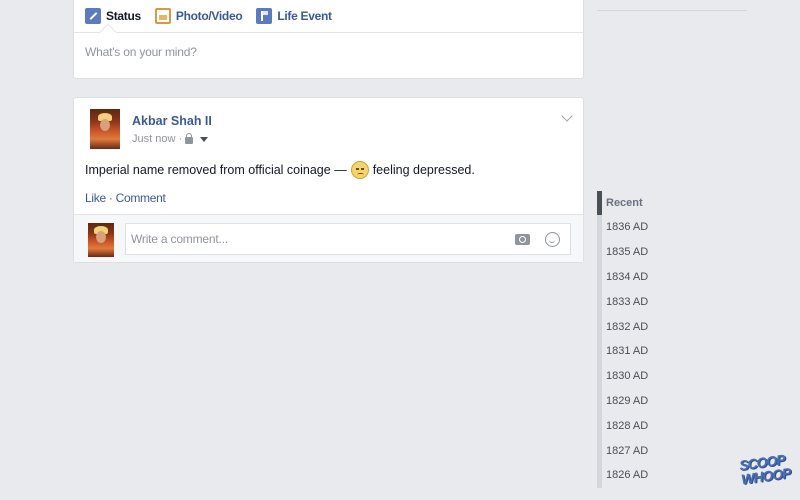  What do you see at coordinates (423, 170) in the screenshot?
I see `post-feeling: feeling depressed.` at bounding box center [423, 170].